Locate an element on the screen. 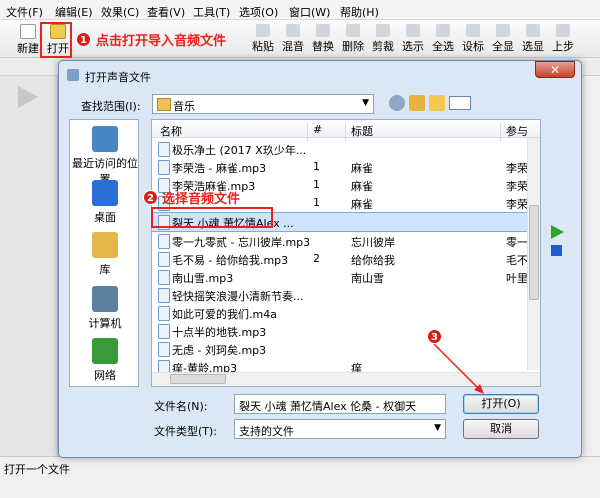 Image resolution: width=600 pixels, height=498 pixels. up-folder-icon is located at coordinates (417, 103).